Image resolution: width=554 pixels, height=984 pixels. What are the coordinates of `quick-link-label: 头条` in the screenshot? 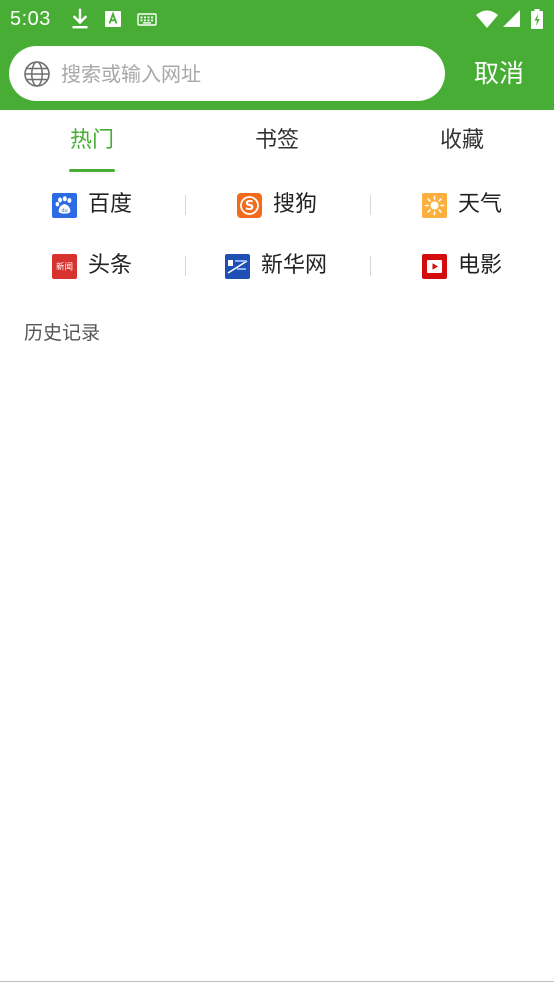 It's located at (110, 265).